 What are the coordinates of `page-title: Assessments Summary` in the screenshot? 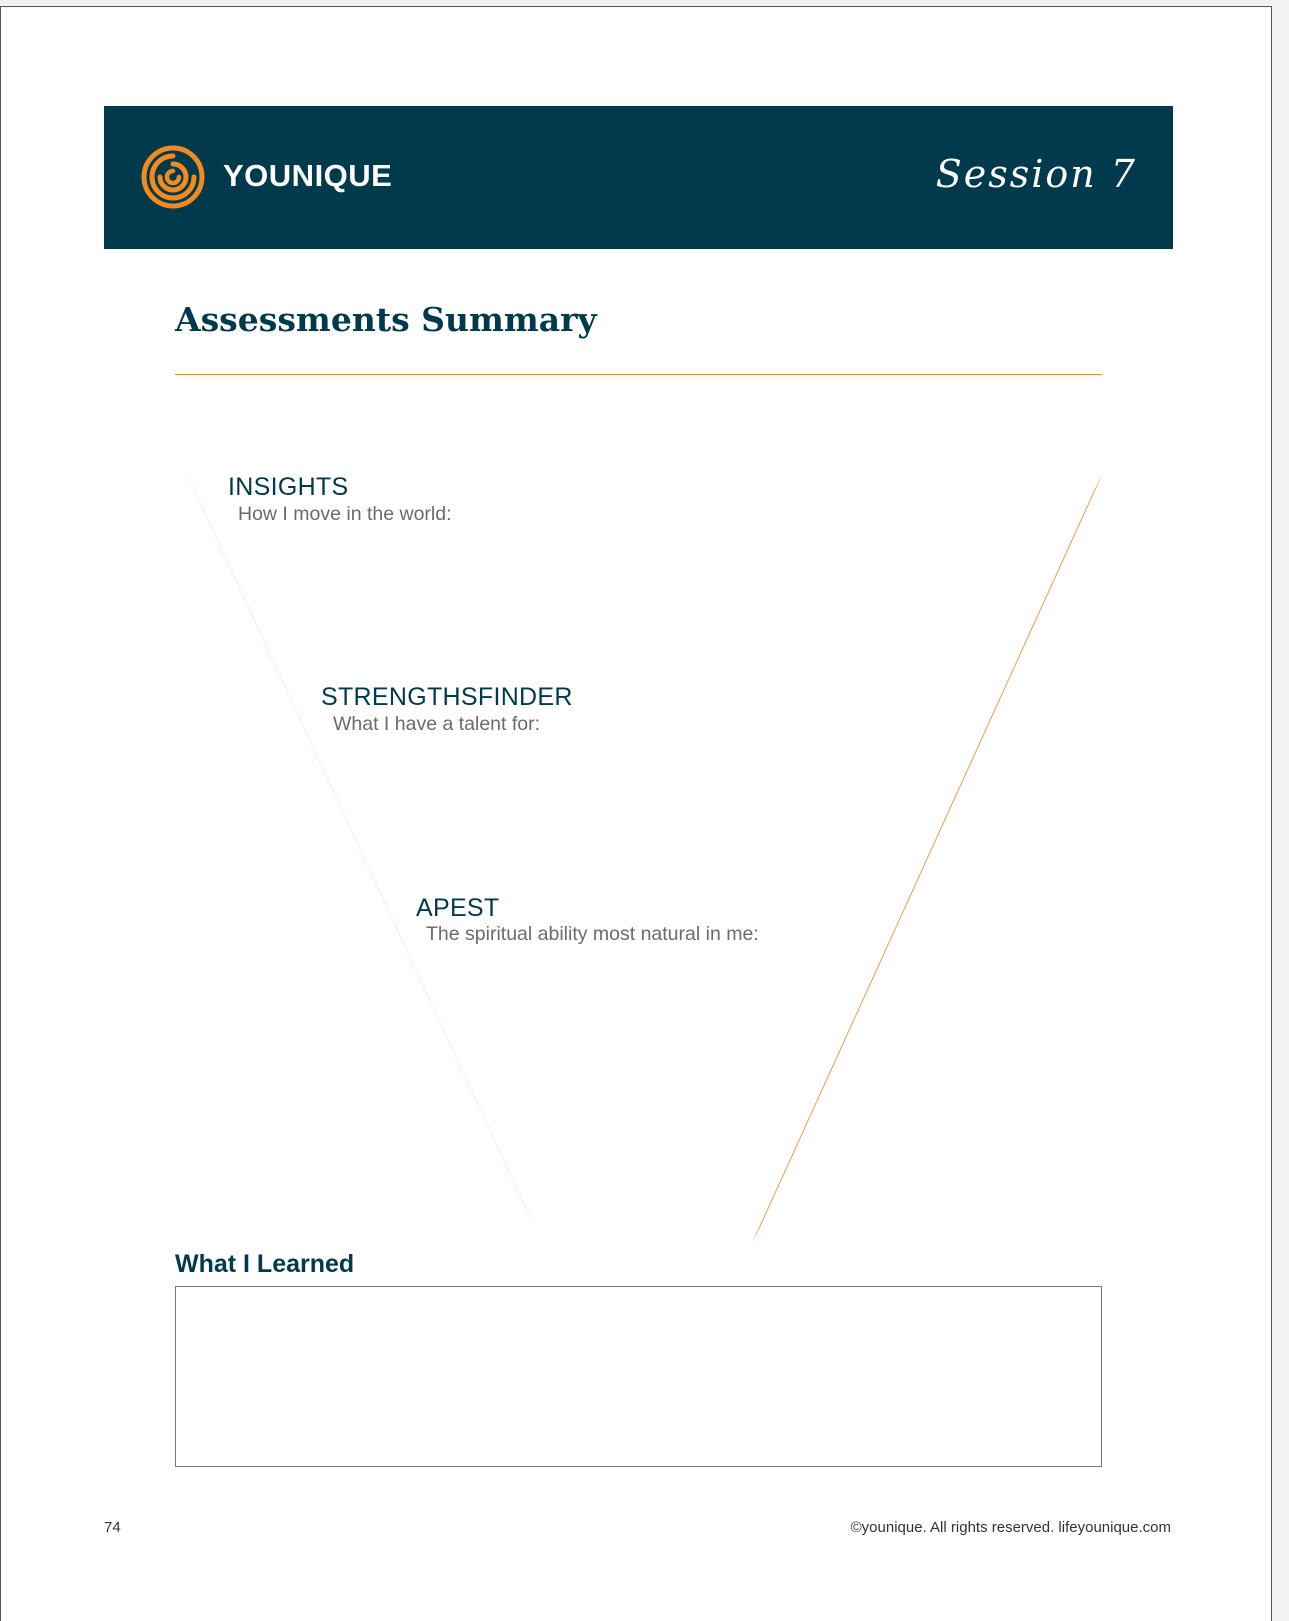 It's located at (386, 319).